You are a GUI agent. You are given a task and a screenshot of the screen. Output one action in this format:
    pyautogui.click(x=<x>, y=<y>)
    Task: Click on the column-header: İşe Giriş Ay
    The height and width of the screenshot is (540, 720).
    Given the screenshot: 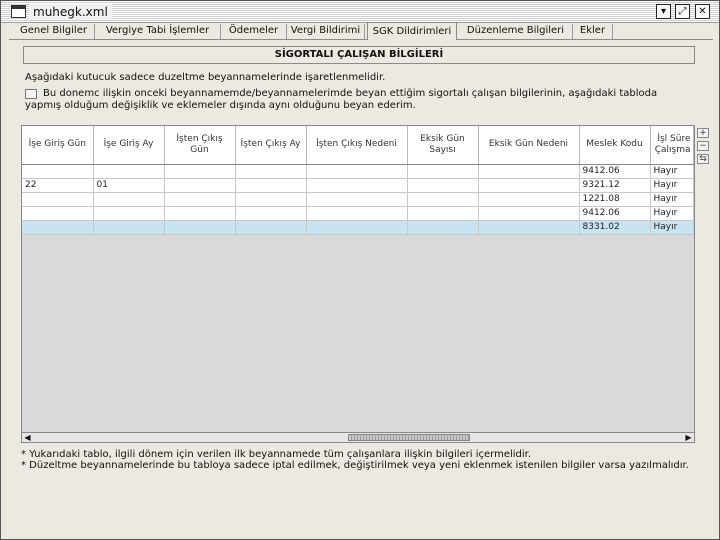 What is the action you would take?
    pyautogui.click(x=129, y=145)
    